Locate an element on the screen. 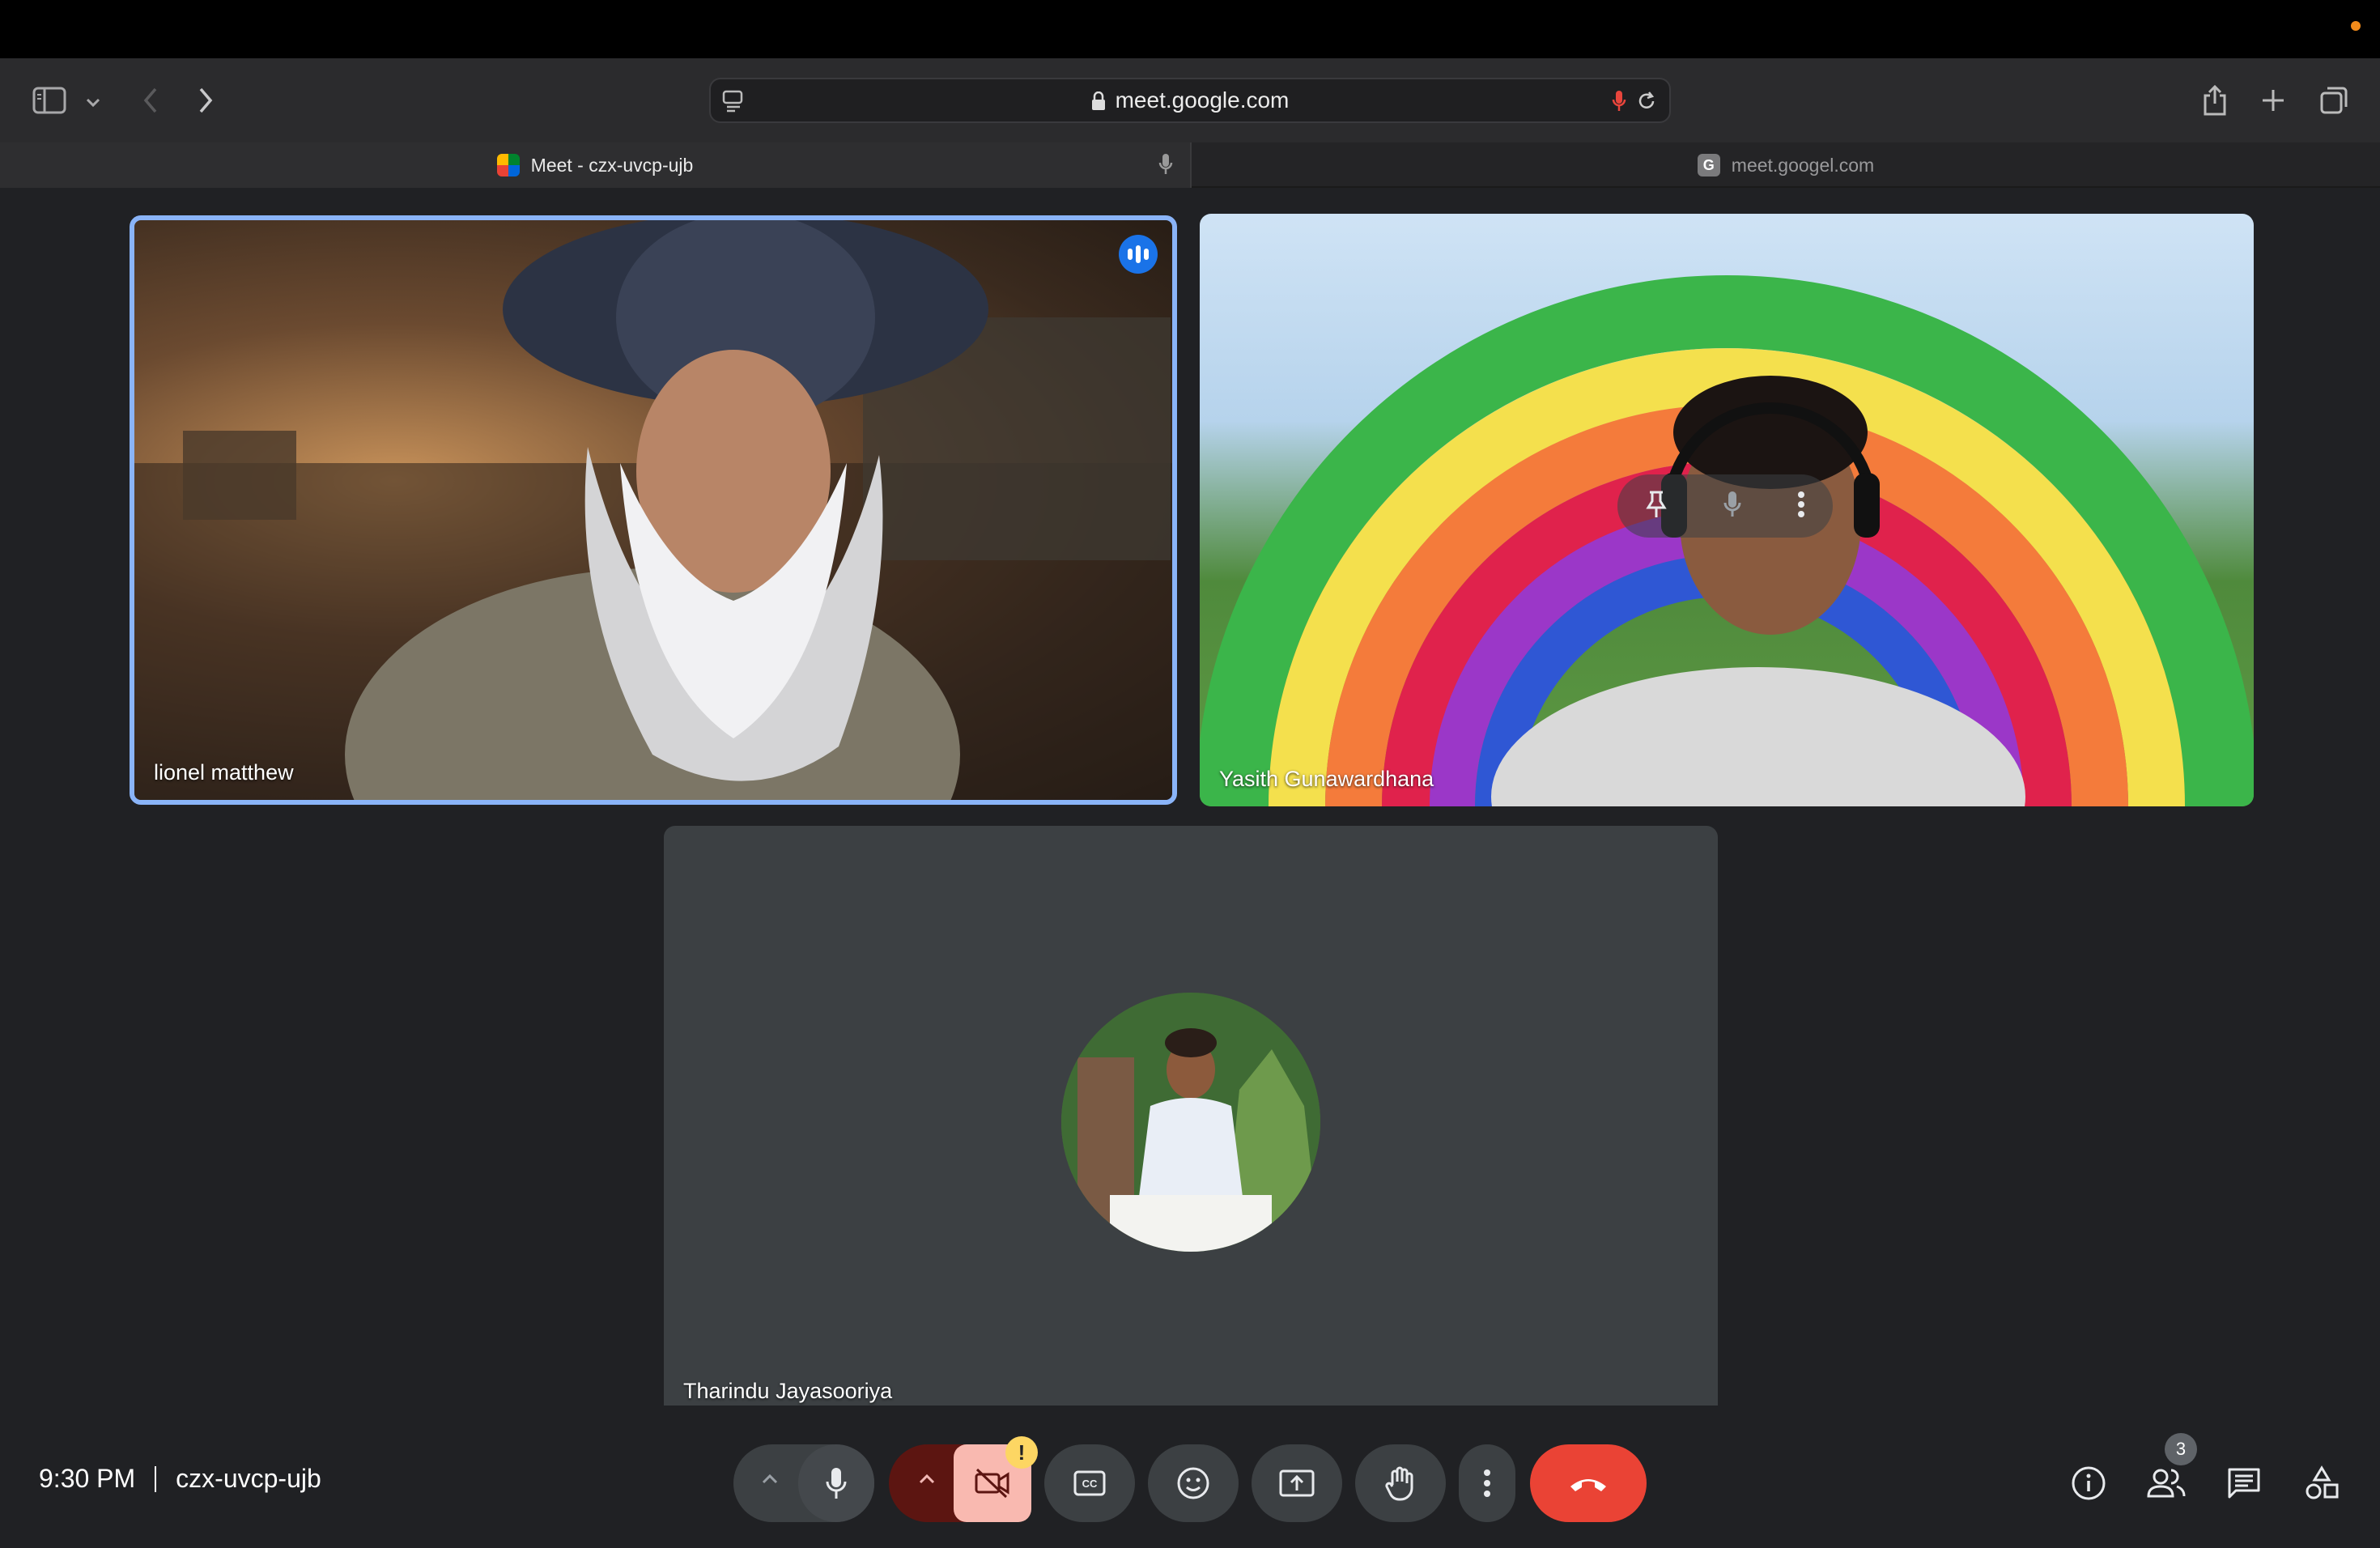  people-icon is located at coordinates (2166, 1484).